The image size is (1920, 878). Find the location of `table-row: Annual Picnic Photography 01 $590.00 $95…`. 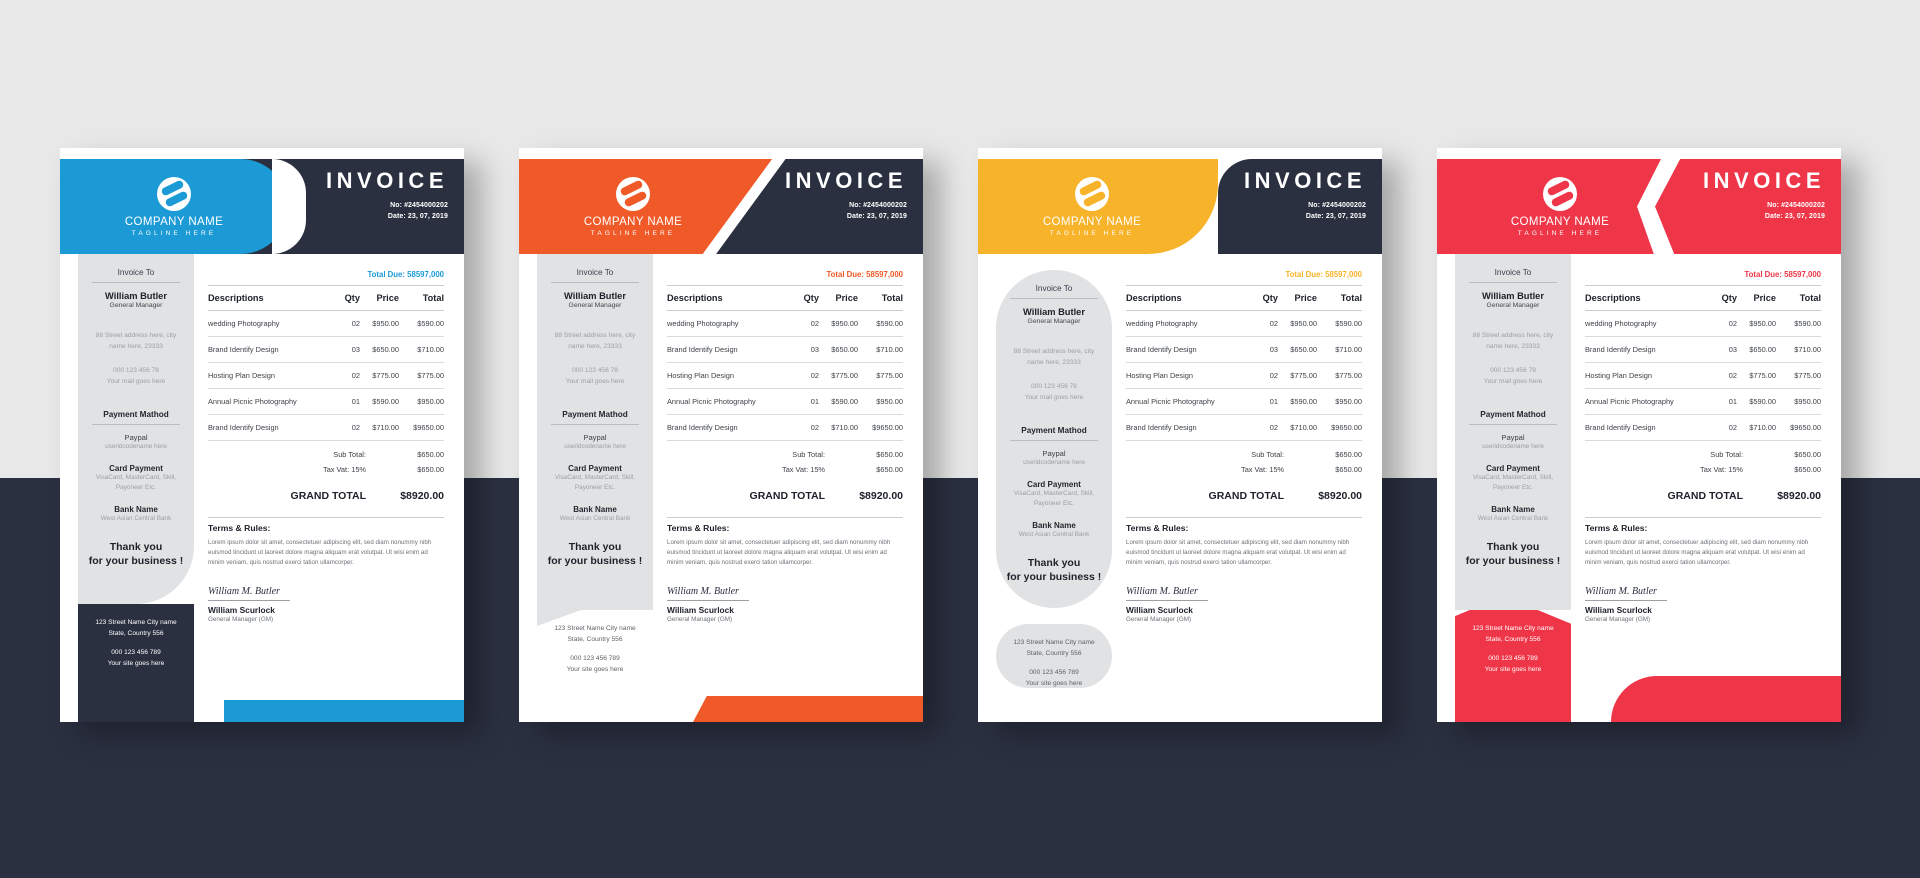

table-row: Annual Picnic Photography 01 $590.00 $95… is located at coordinates (1703, 401).